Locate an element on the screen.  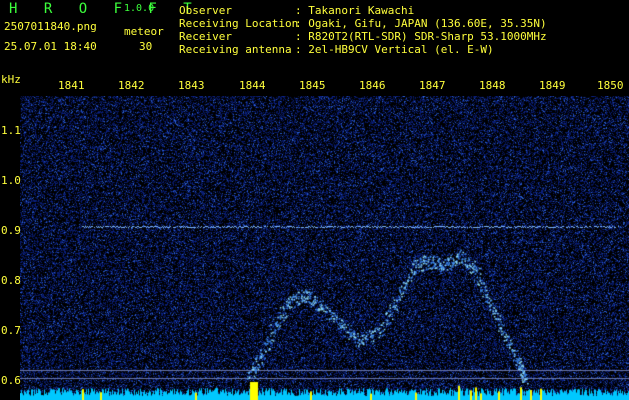
app-version: 1.0.0 is located at coordinates (139, 8).